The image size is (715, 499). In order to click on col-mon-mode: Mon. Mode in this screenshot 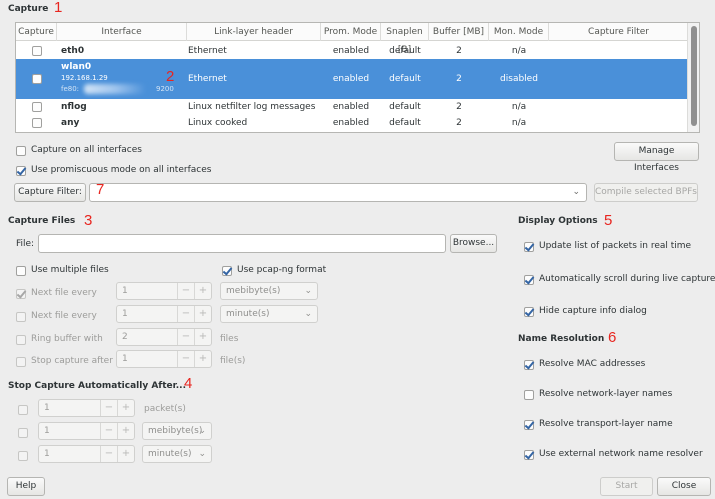, I will do `click(519, 32)`.